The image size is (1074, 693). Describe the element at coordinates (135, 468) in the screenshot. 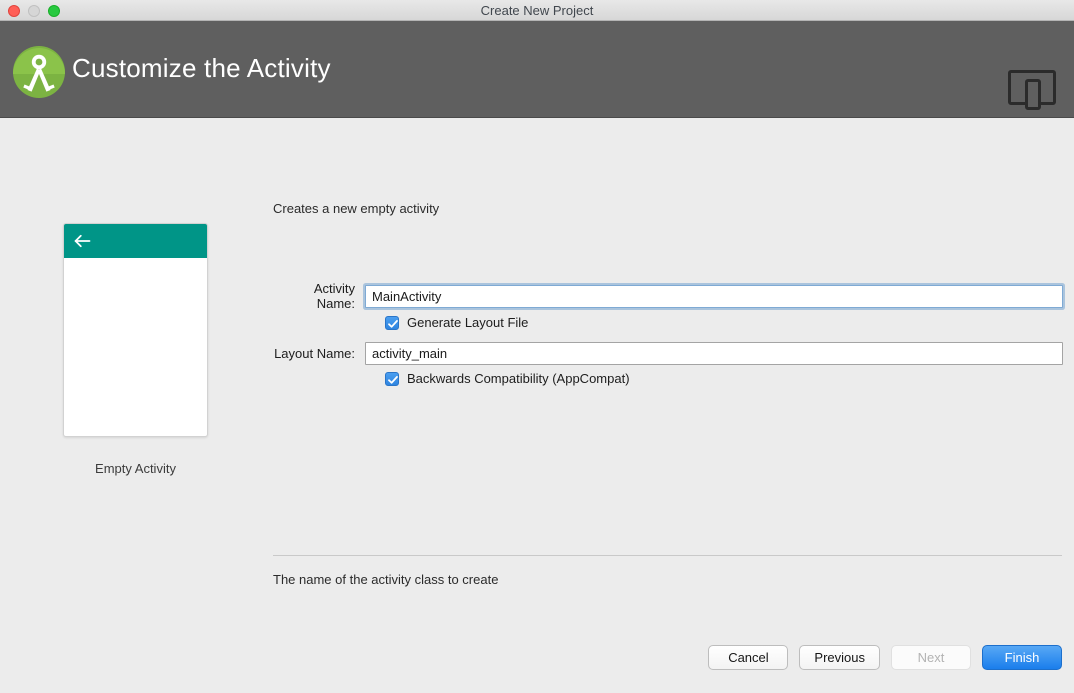

I see `preview-label: Empty Activity` at that location.